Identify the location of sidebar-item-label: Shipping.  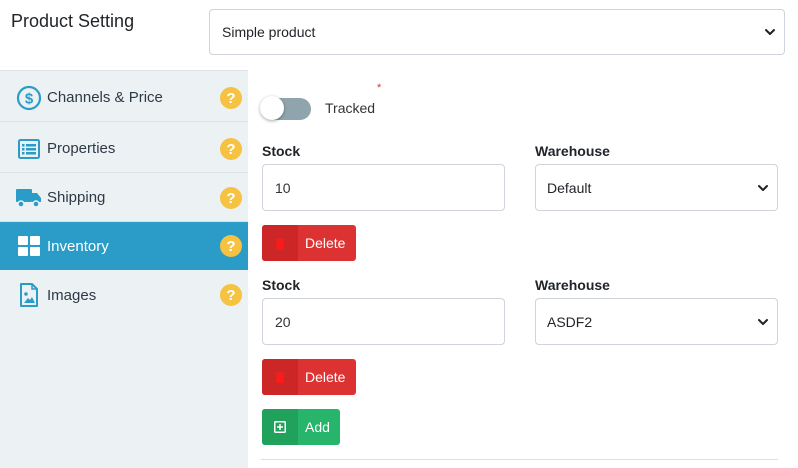
(76, 197).